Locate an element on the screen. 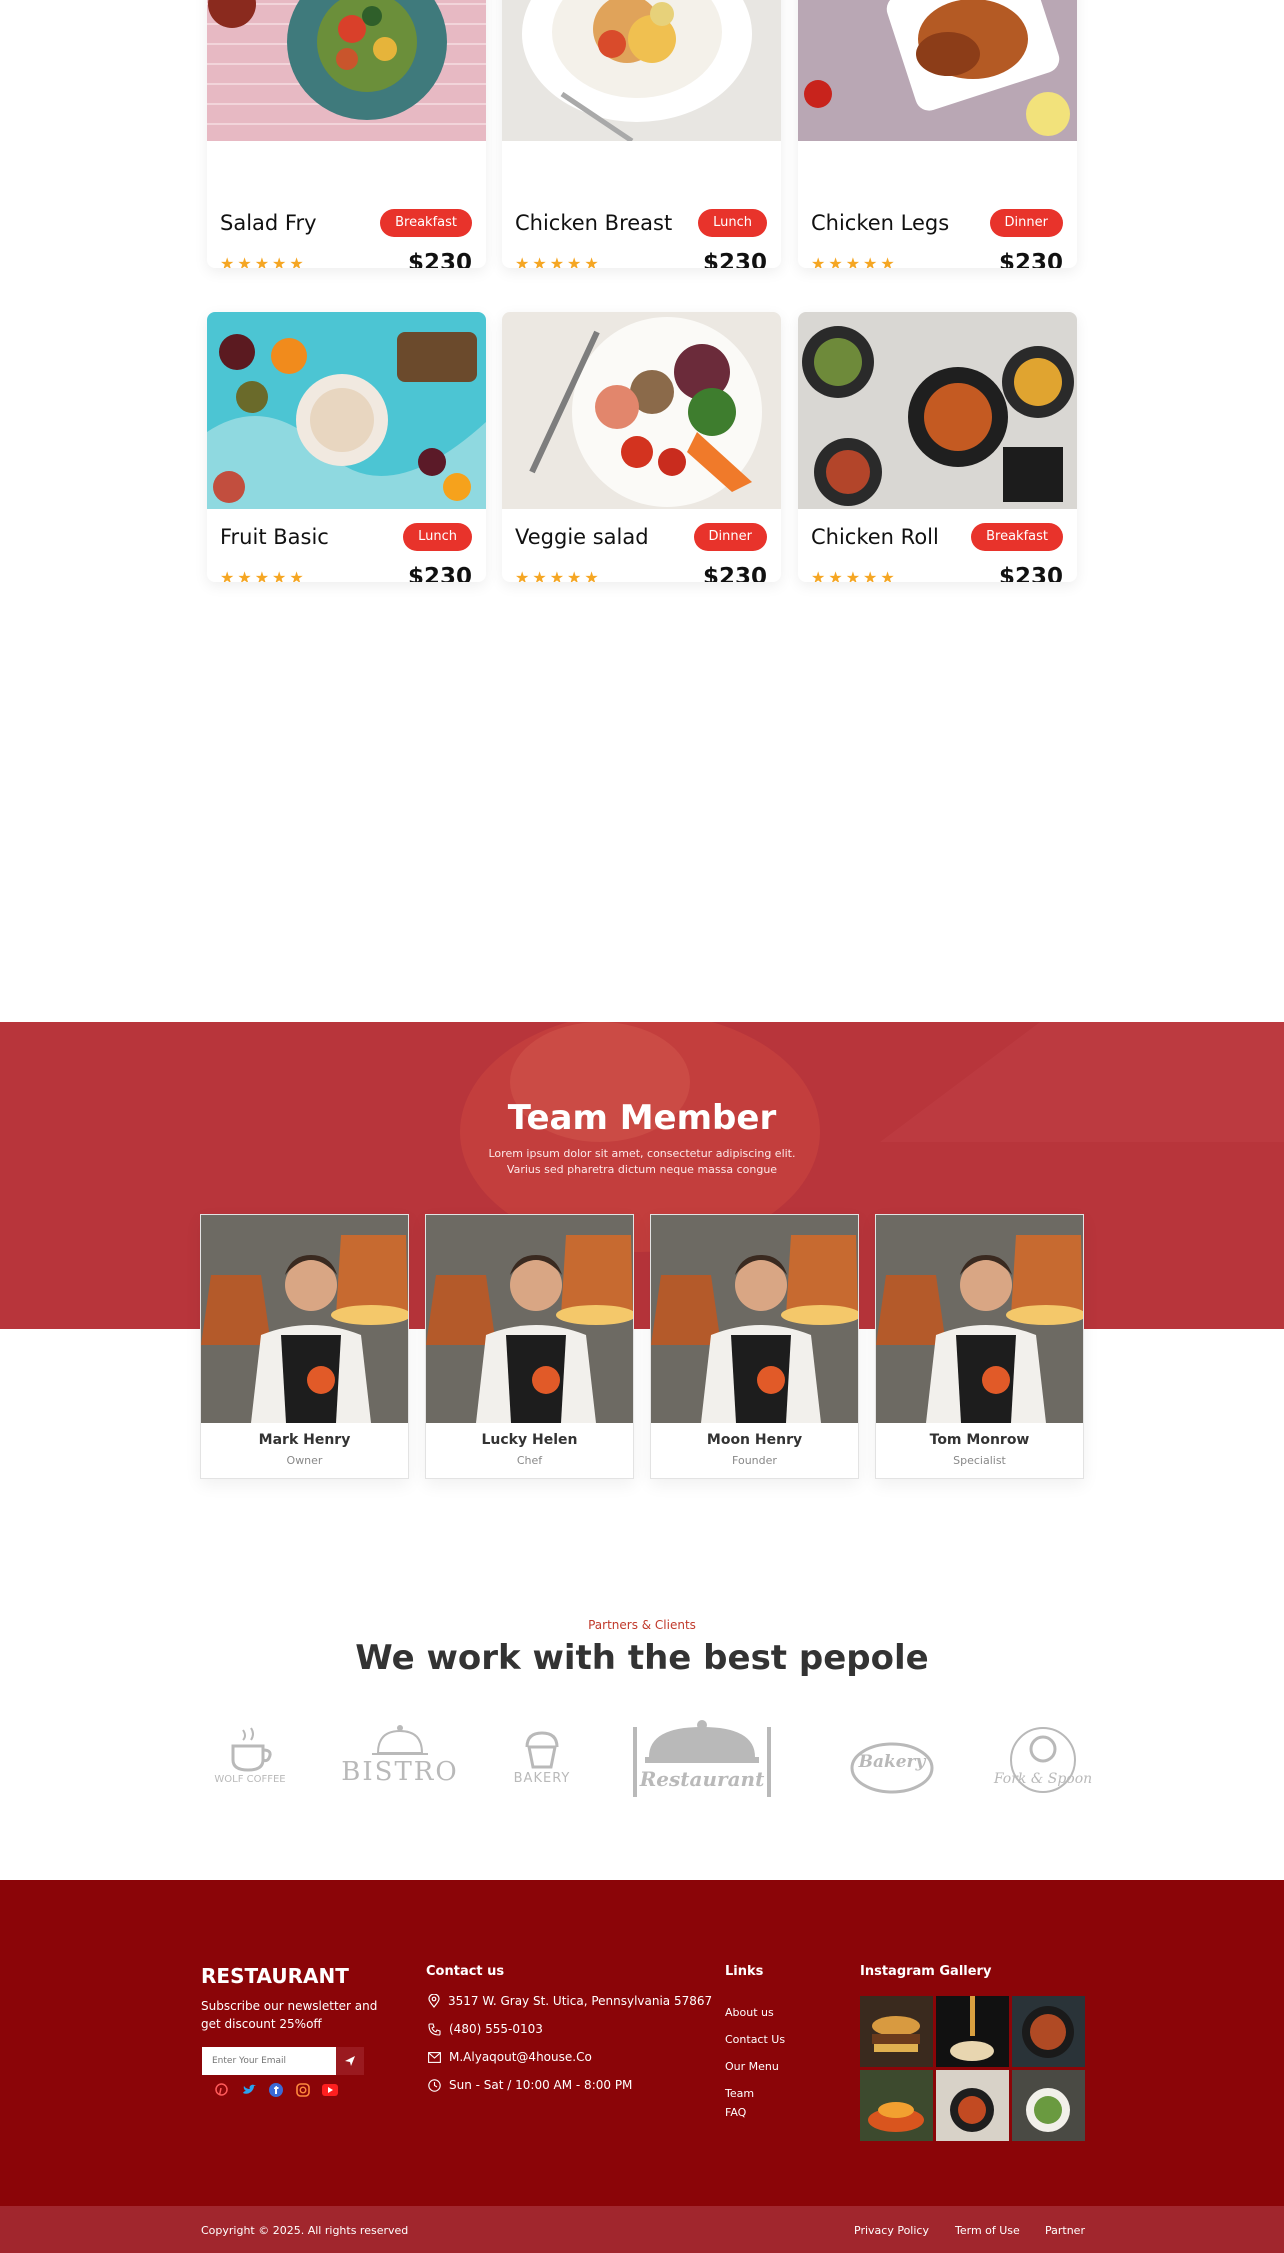 The width and height of the screenshot is (1284, 2253). social-links is located at coordinates (275, 2089).